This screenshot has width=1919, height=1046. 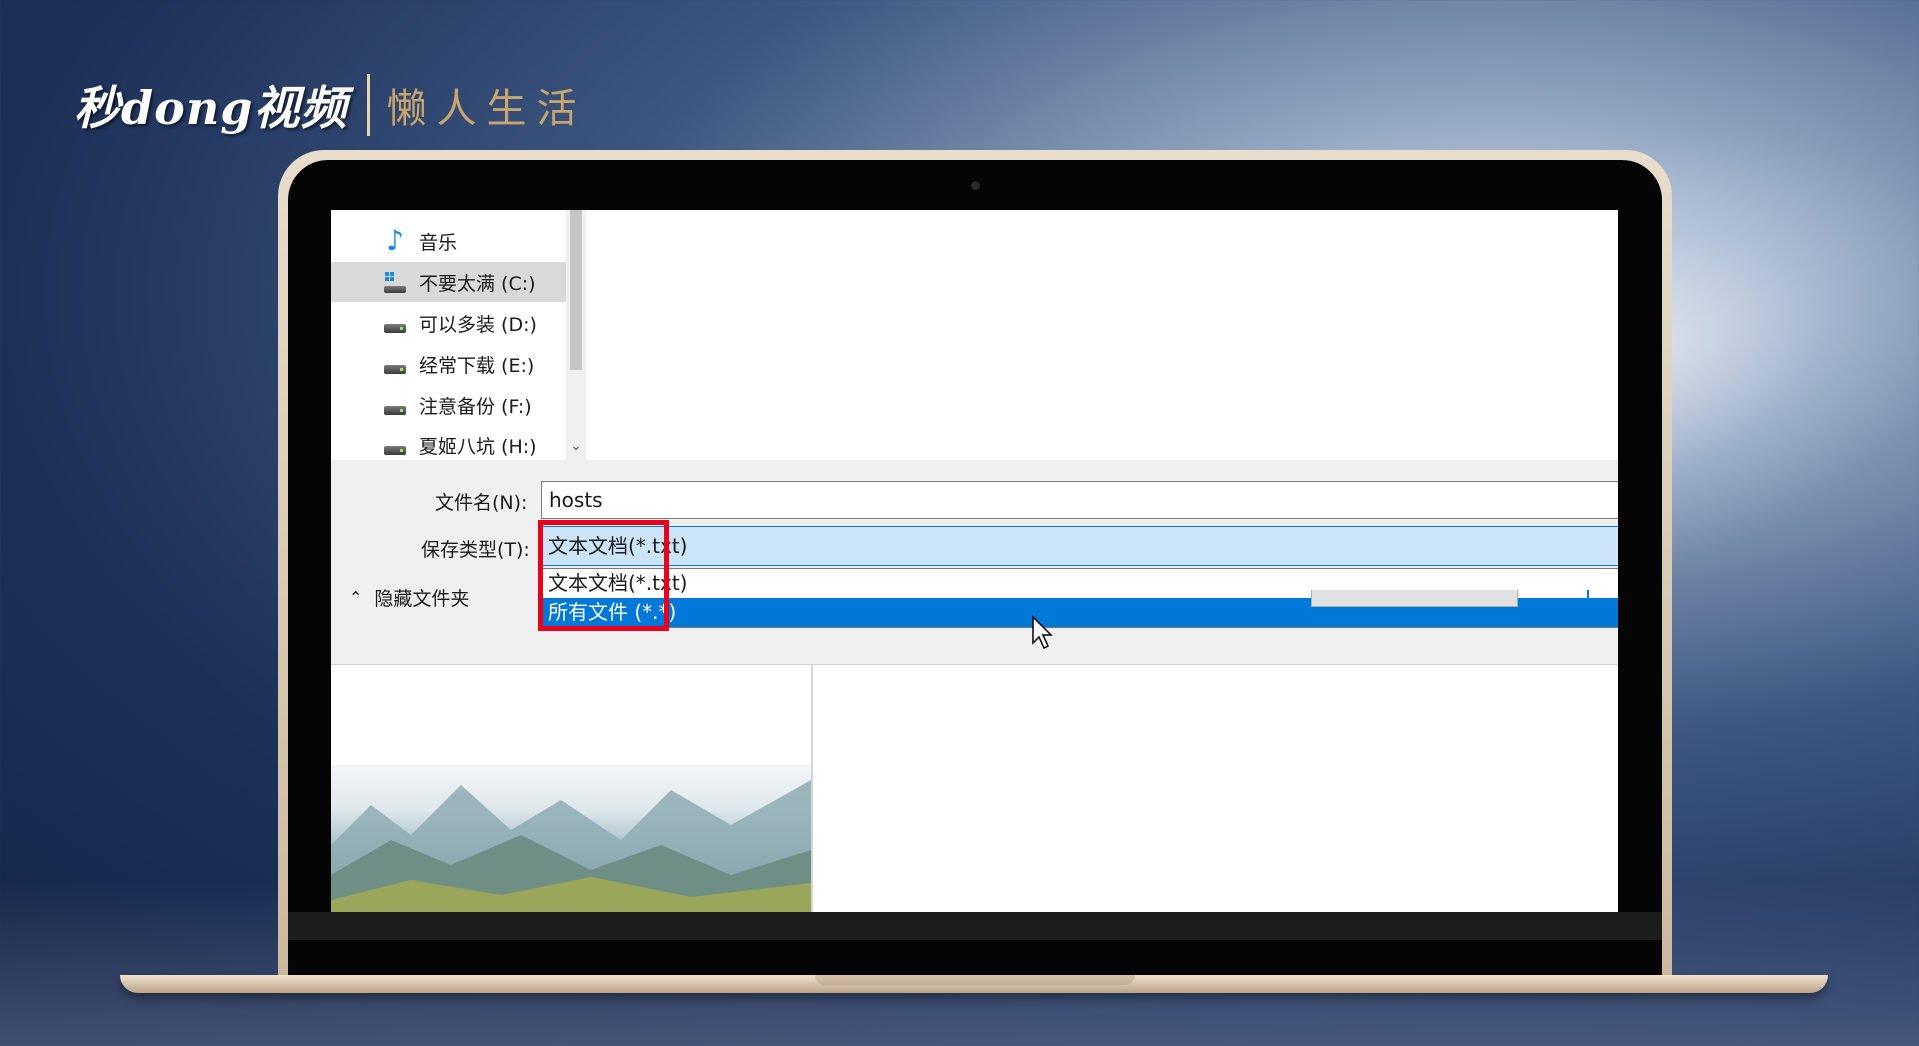 I want to click on watermark-logo: 秒dong视频 懒人生活, so click(x=330, y=105).